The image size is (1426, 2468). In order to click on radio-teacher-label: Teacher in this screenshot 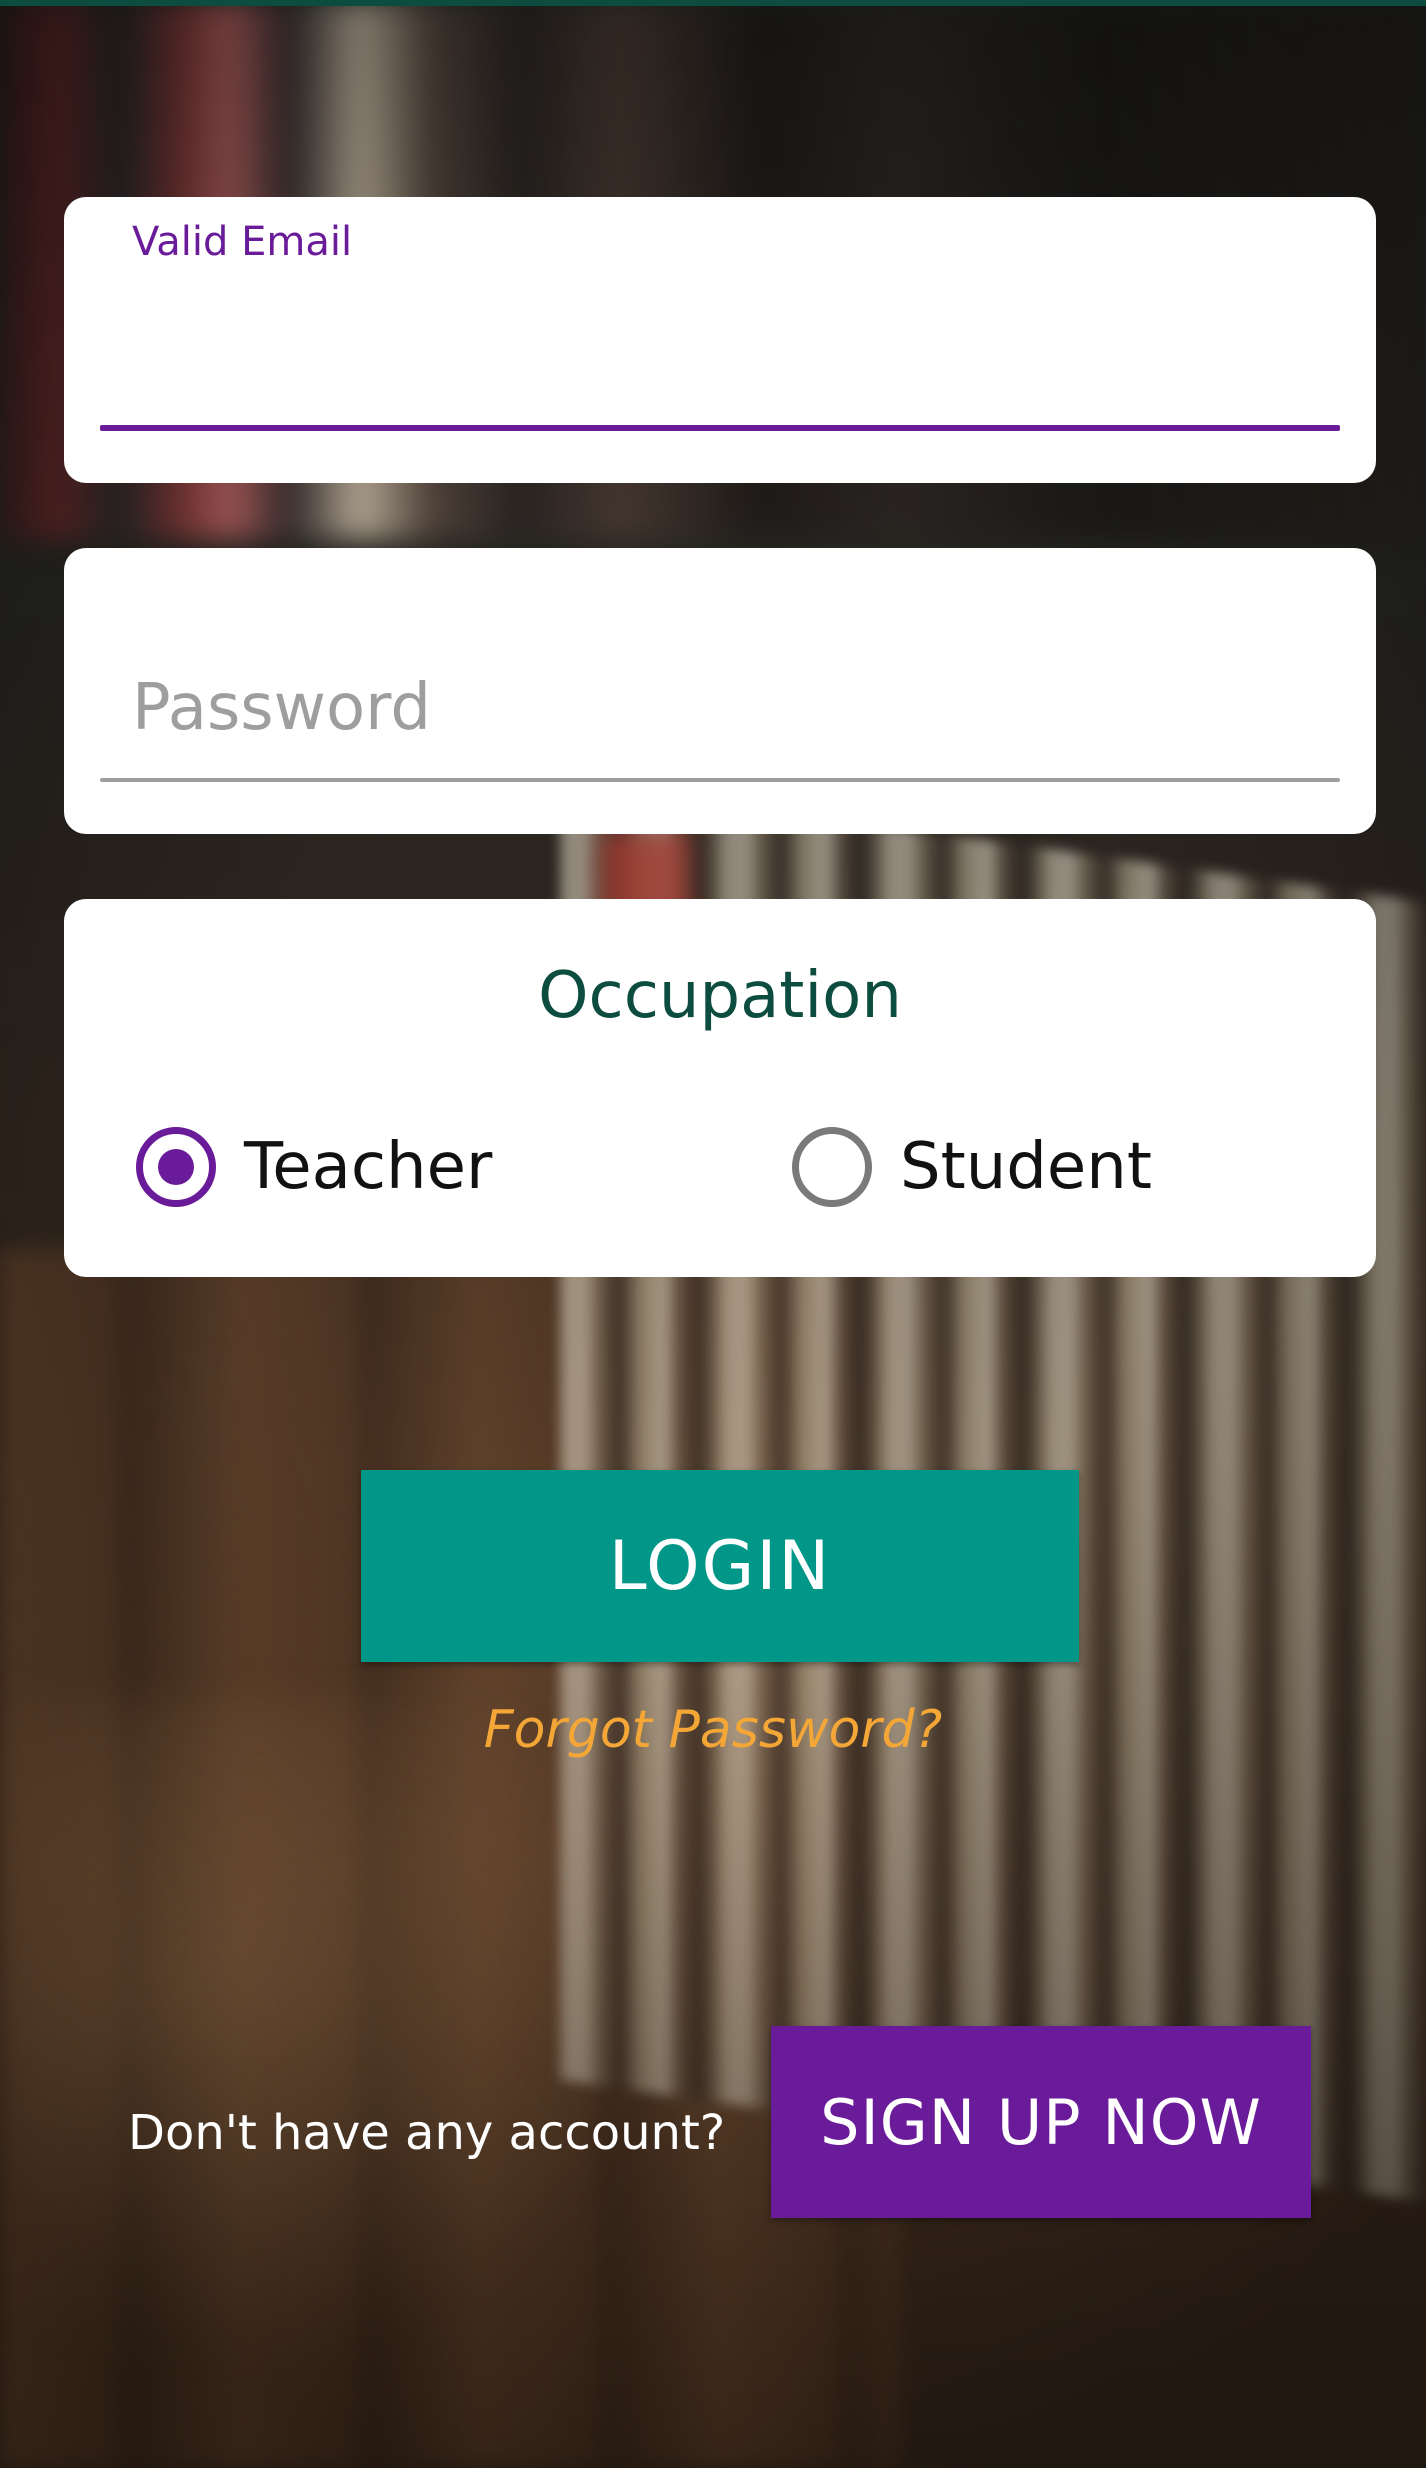, I will do `click(368, 1167)`.